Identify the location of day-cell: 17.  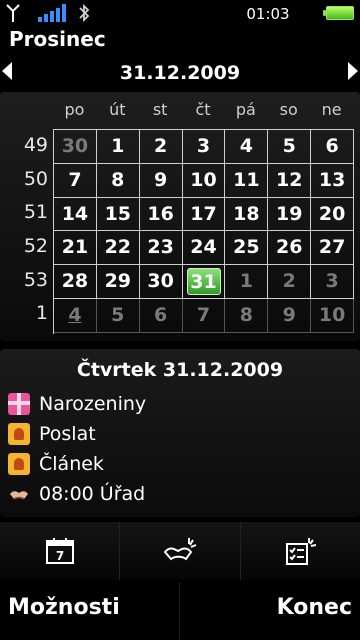
(204, 214).